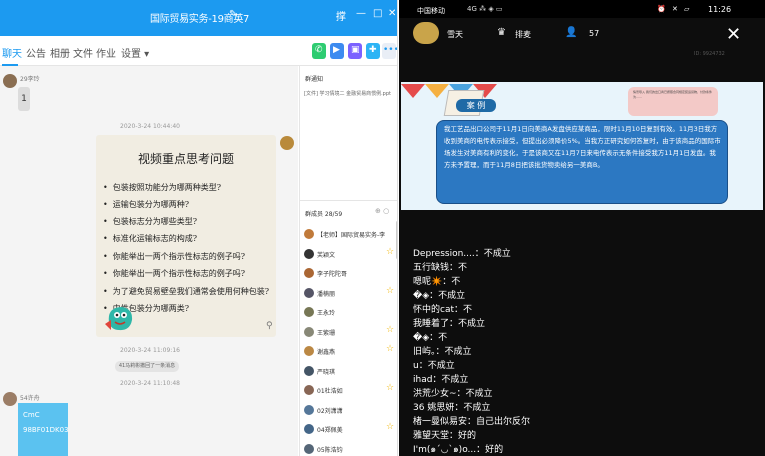 The width and height of the screenshot is (765, 456). Describe the element at coordinates (185, 159) in the screenshot. I see `card-title: 视频重点思考问题` at that location.